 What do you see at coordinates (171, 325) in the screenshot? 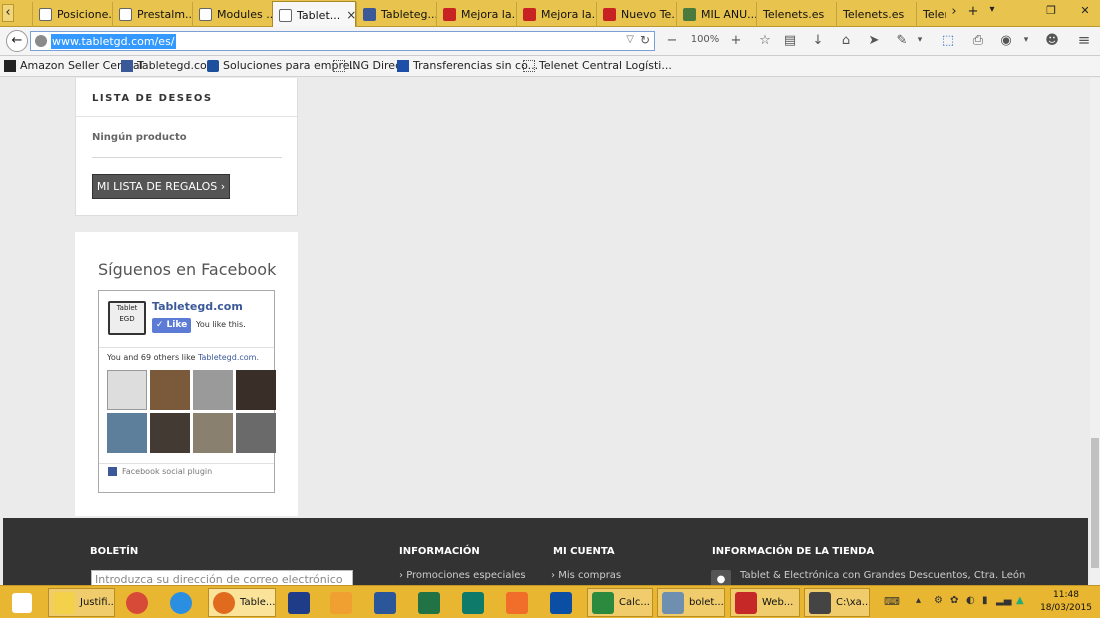
I see `like-button: ✓ Like` at bounding box center [171, 325].